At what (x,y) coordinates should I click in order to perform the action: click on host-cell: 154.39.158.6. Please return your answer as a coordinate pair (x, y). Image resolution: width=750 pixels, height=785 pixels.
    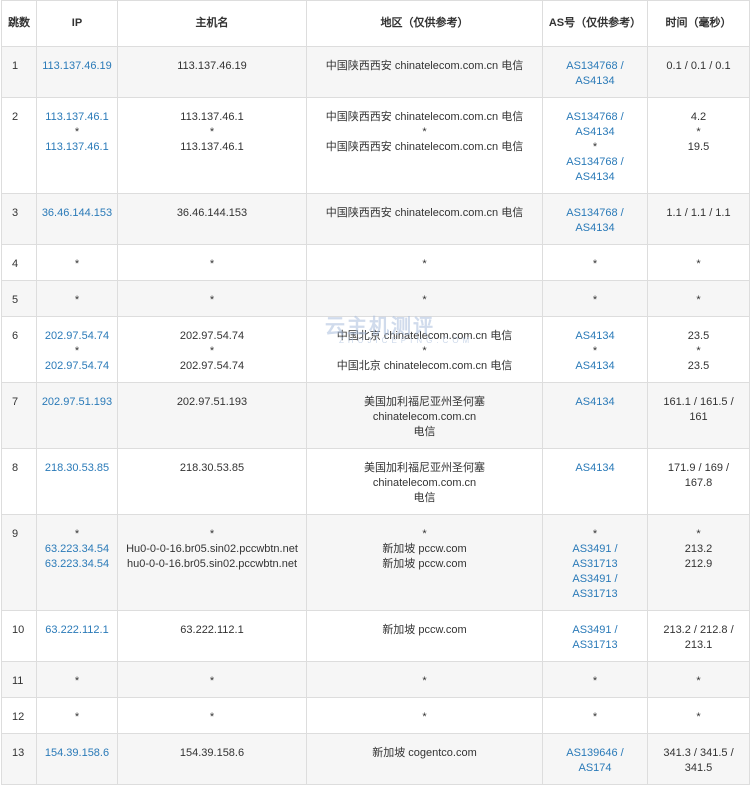
    Looking at the image, I should click on (212, 759).